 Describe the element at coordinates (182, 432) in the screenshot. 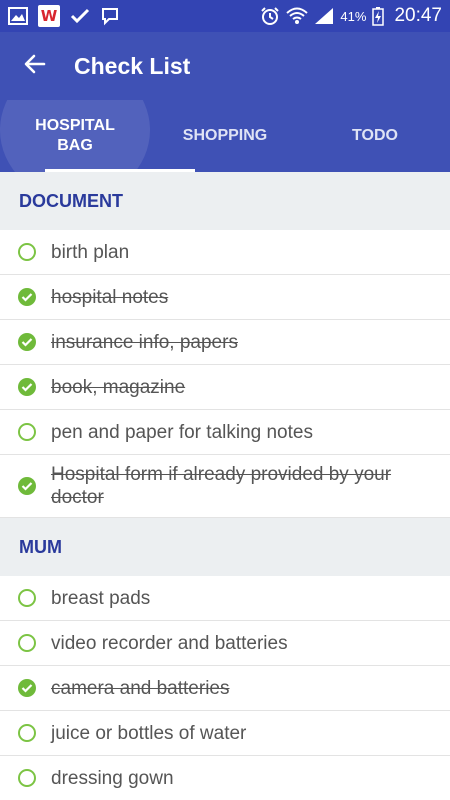

I see `item-text: pen and paper for talking notes` at that location.